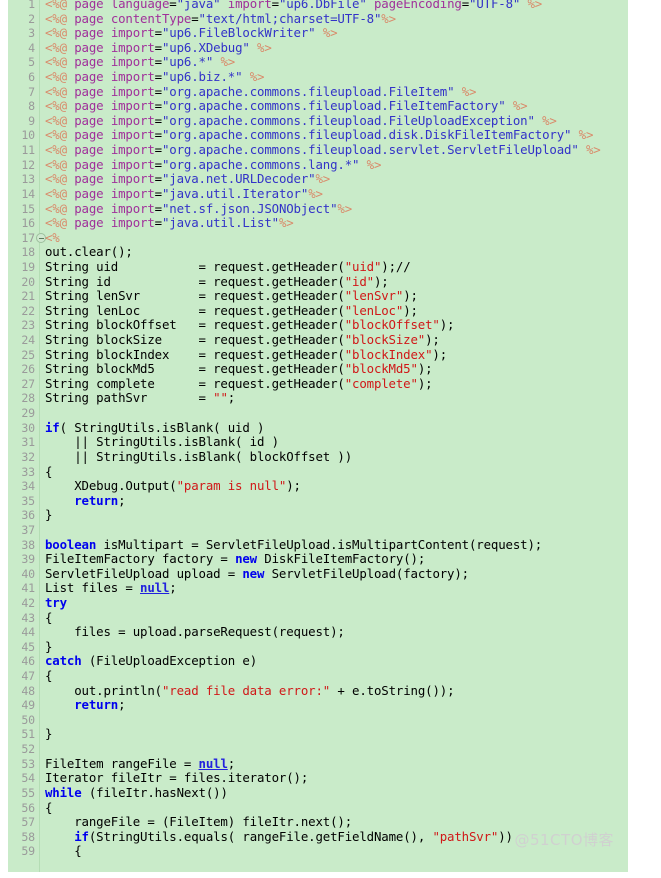  What do you see at coordinates (381, 281) in the screenshot?
I see `code-token-plain: );` at bounding box center [381, 281].